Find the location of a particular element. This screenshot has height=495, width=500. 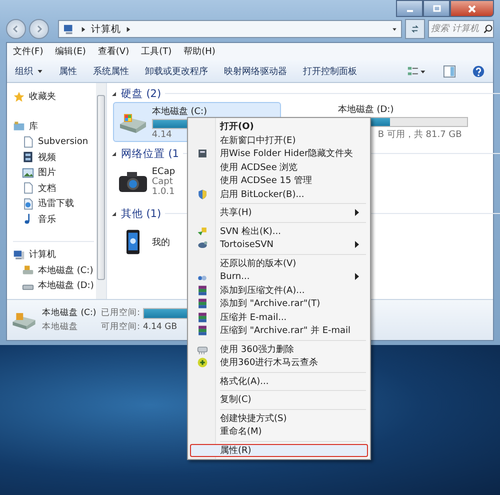

drive-type: 本地磁盘 is located at coordinates (60, 327).